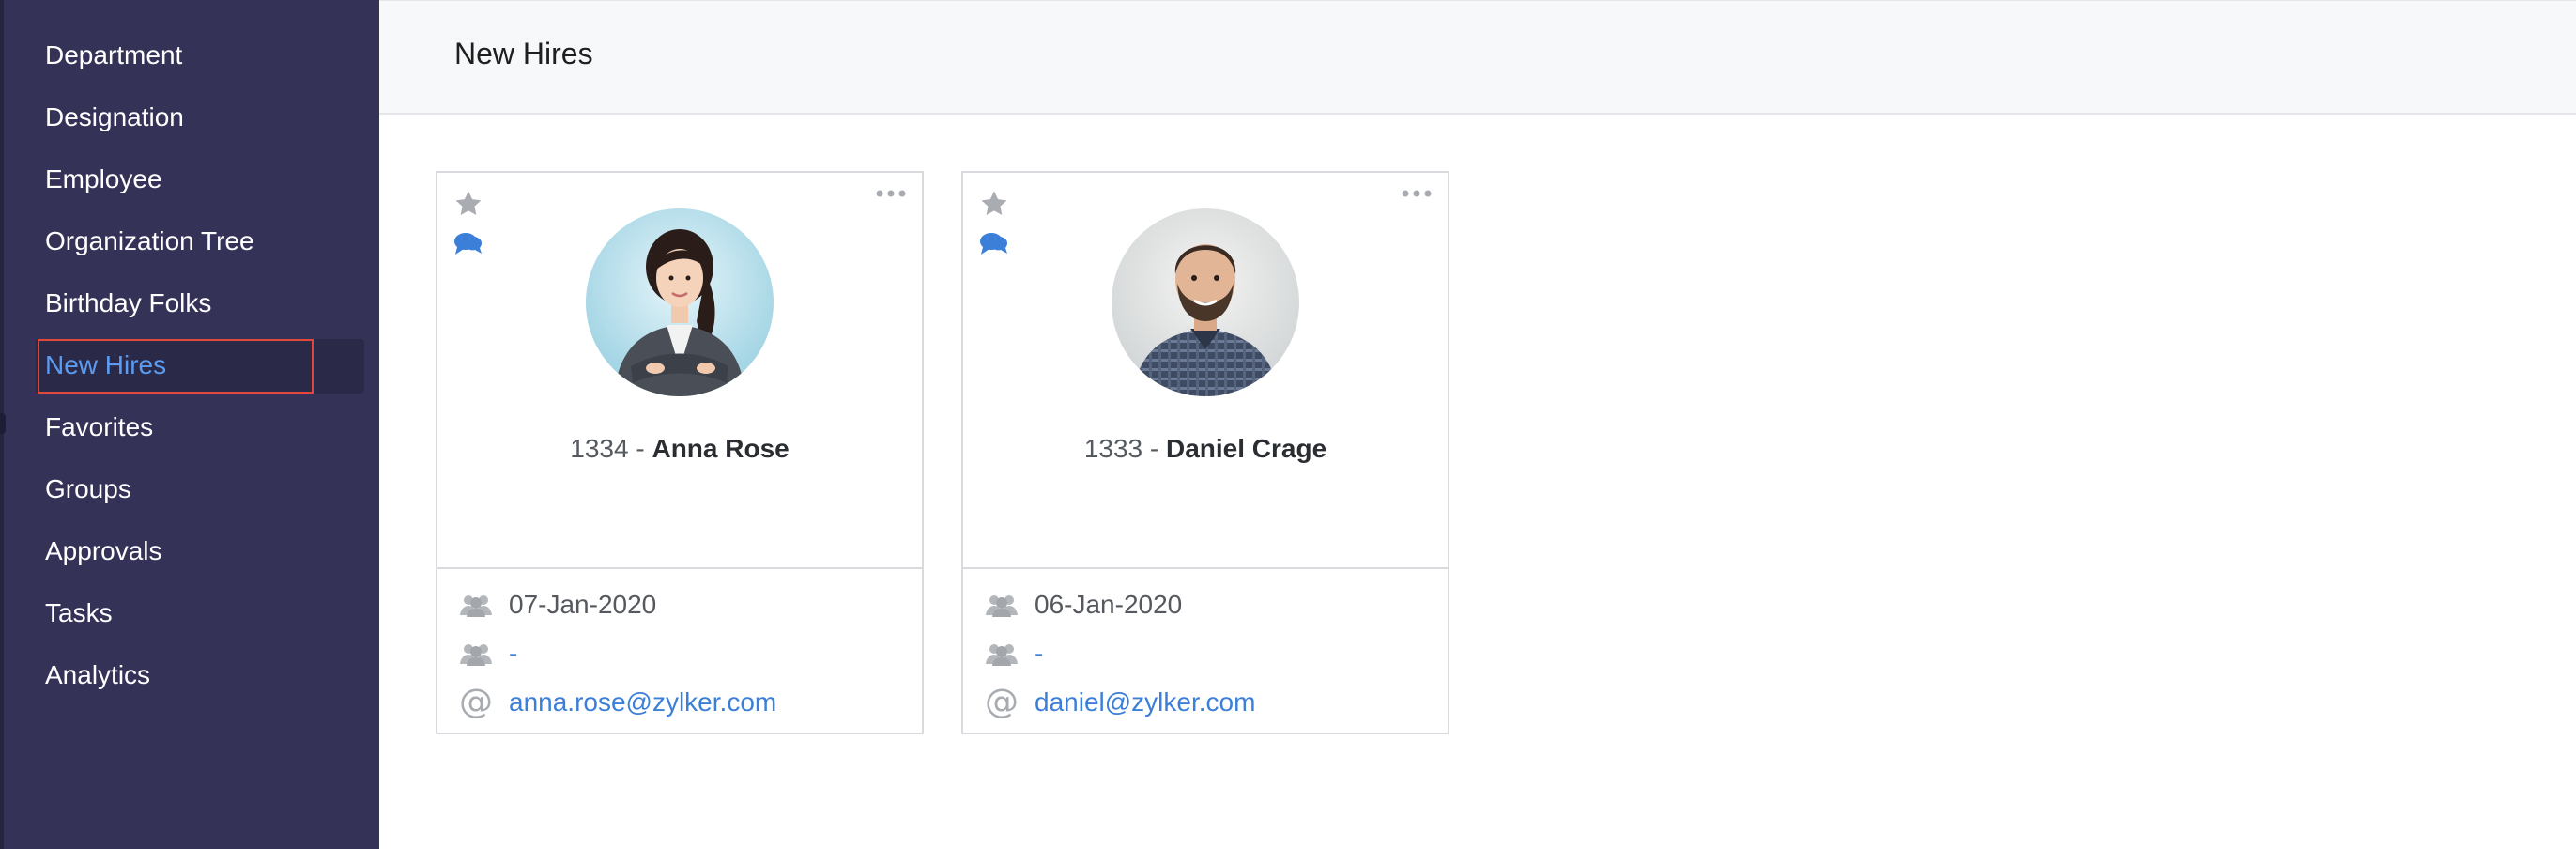 This screenshot has width=2576, height=849. Describe the element at coordinates (201, 675) in the screenshot. I see `sidebar-item-analytics: Analytics` at that location.